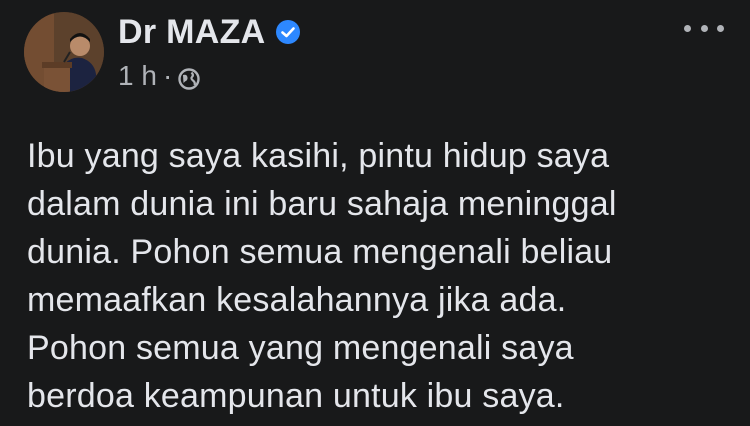 The height and width of the screenshot is (426, 750). I want to click on post-text-line: memaafkan kesalahannya jika ada., so click(297, 300).